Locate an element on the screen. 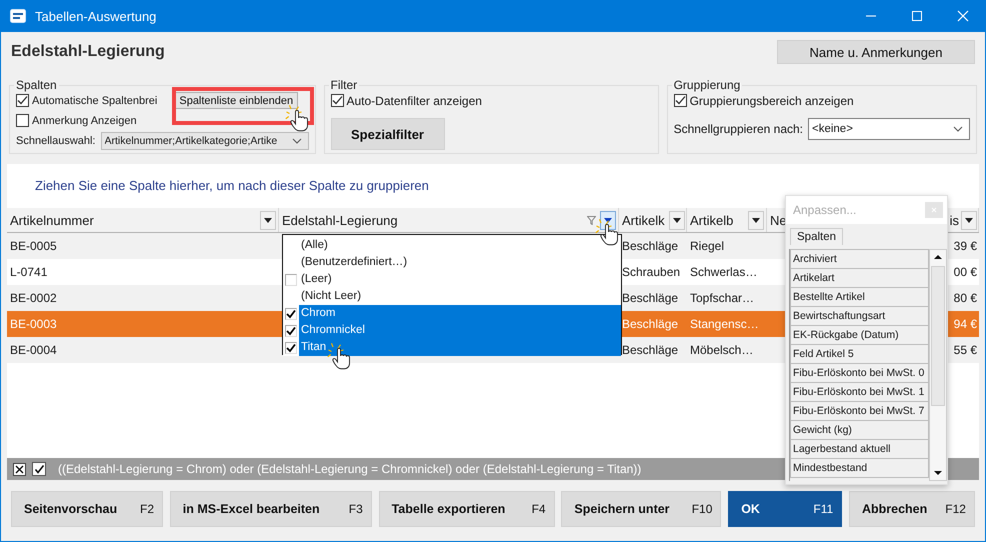 This screenshot has width=986, height=542. field-label: Schnellgruppieren nach: is located at coordinates (738, 129).